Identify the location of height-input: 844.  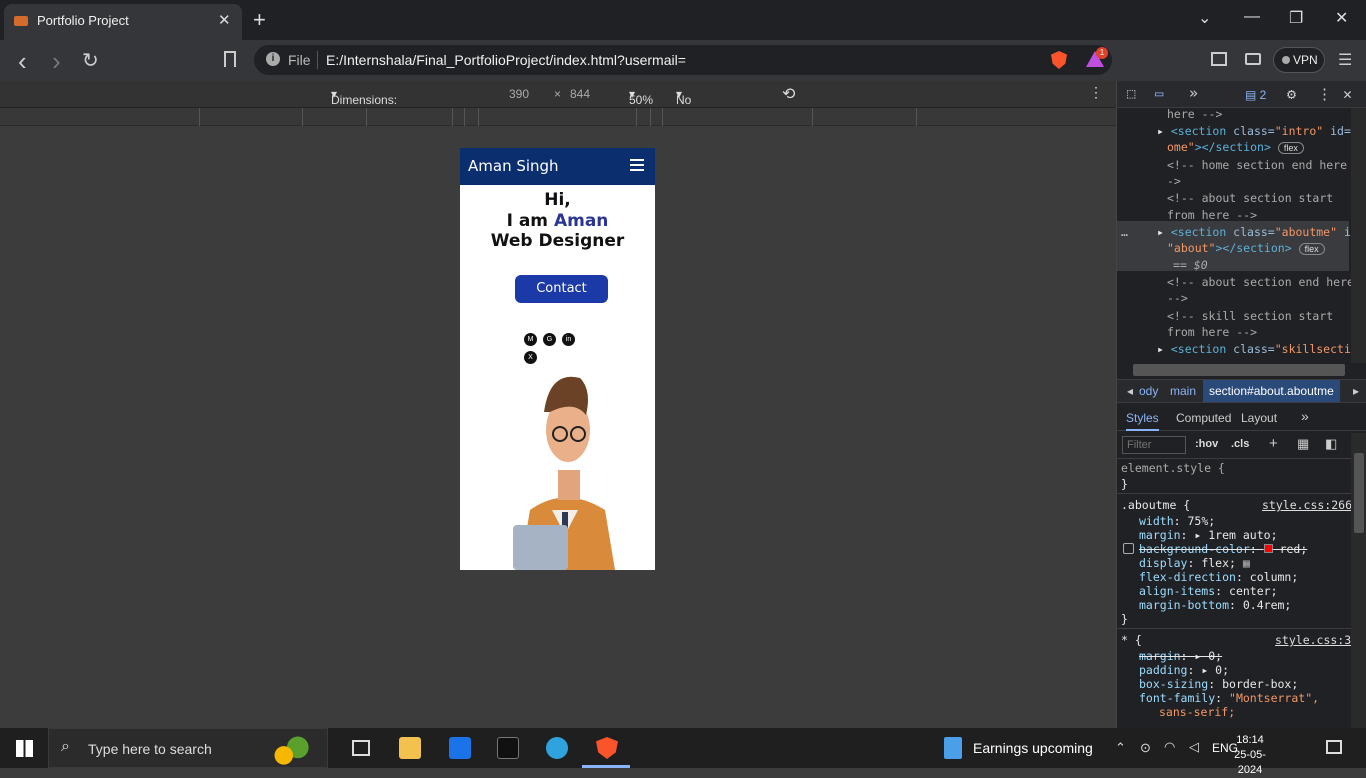
(580, 94).